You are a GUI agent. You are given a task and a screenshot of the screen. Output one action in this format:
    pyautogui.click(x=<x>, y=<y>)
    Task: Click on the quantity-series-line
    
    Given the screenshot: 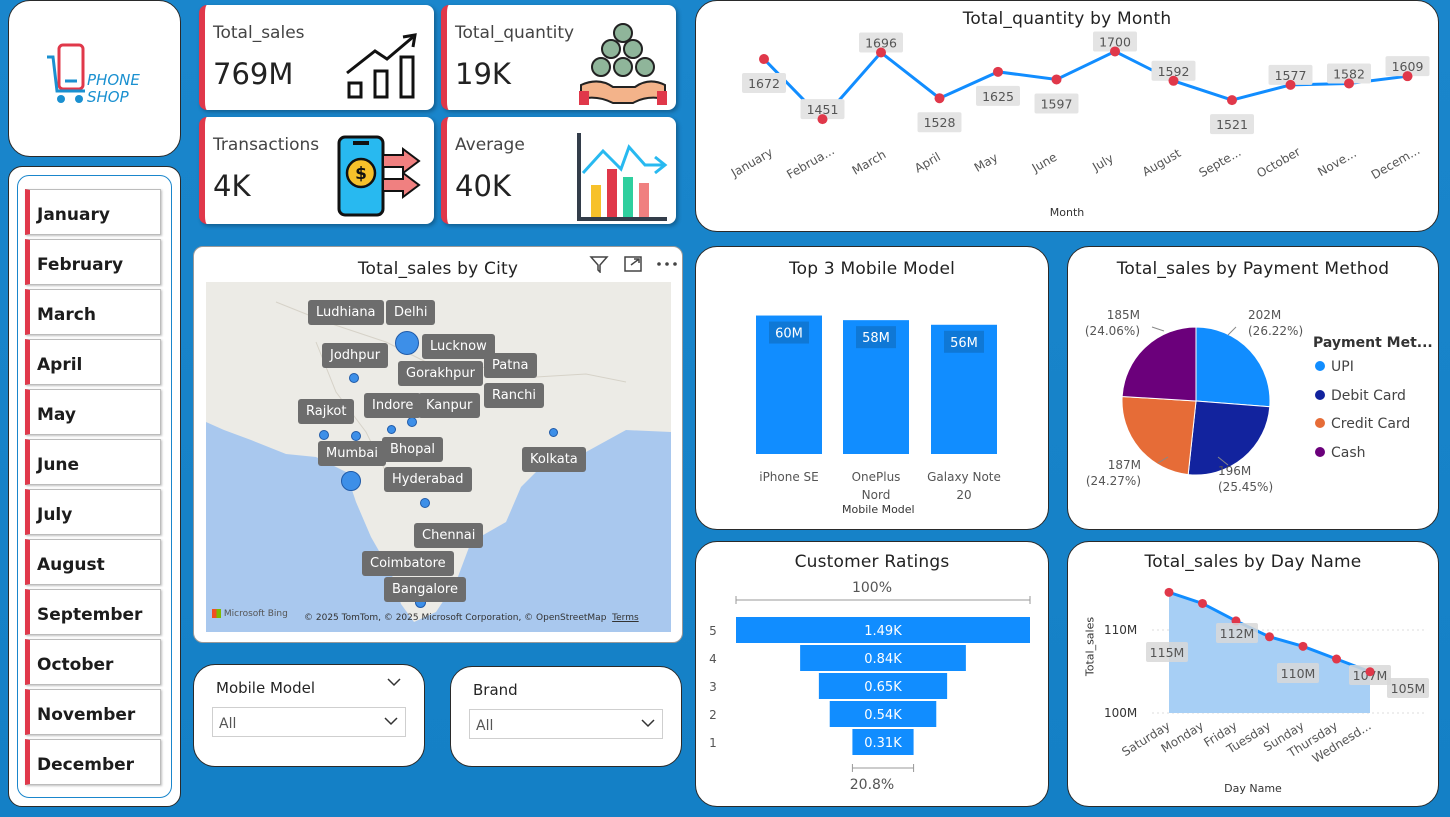 What is the action you would take?
    pyautogui.click(x=1085, y=85)
    